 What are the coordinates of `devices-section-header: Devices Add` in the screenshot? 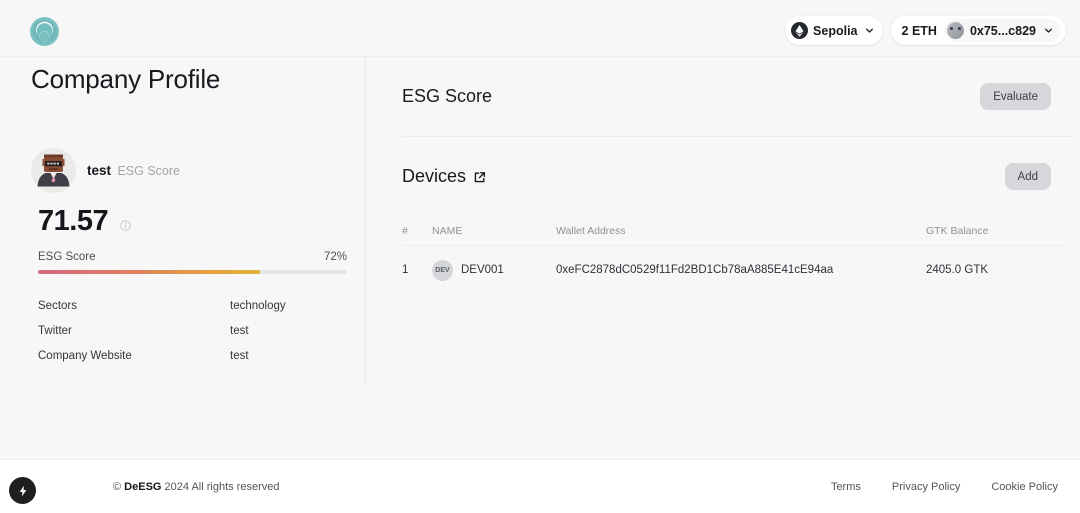 It's located at (723, 176).